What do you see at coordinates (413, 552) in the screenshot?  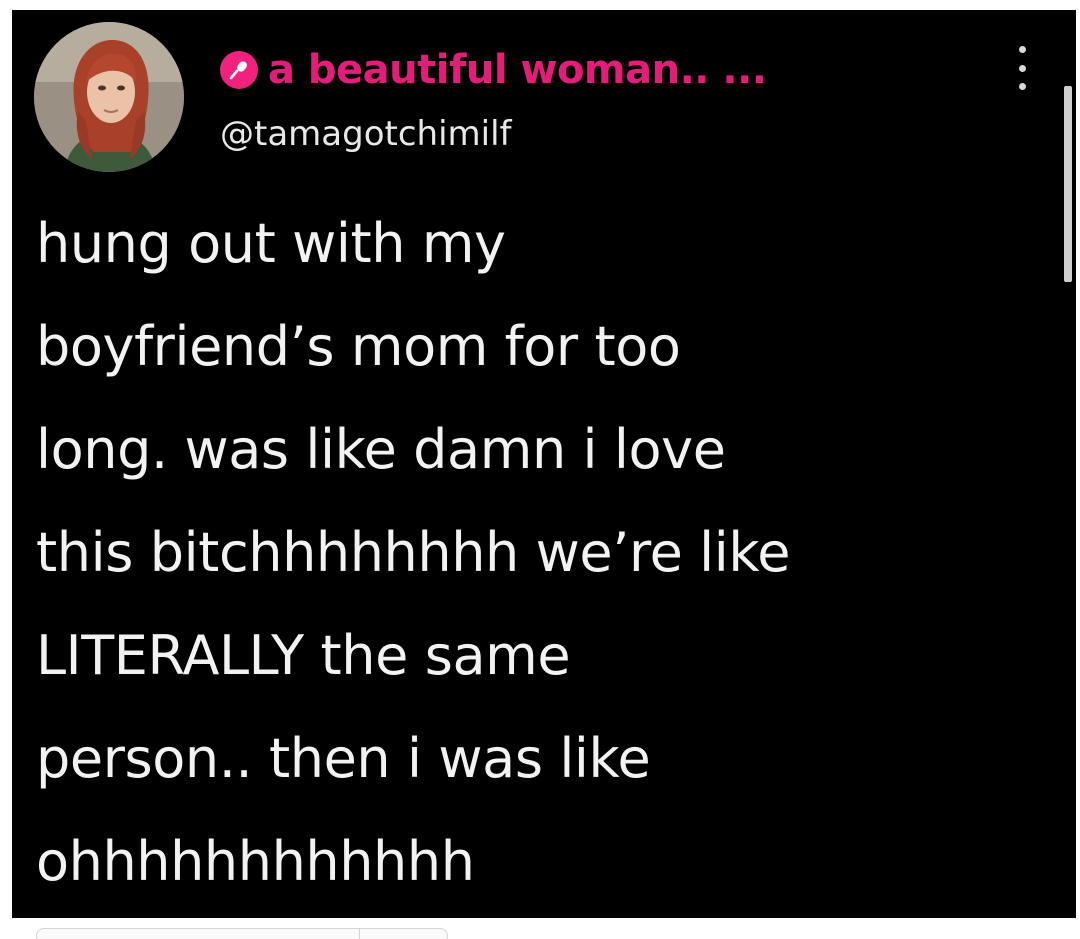 I see `tweet-text-line: this bitchhhhhhhh we’re like` at bounding box center [413, 552].